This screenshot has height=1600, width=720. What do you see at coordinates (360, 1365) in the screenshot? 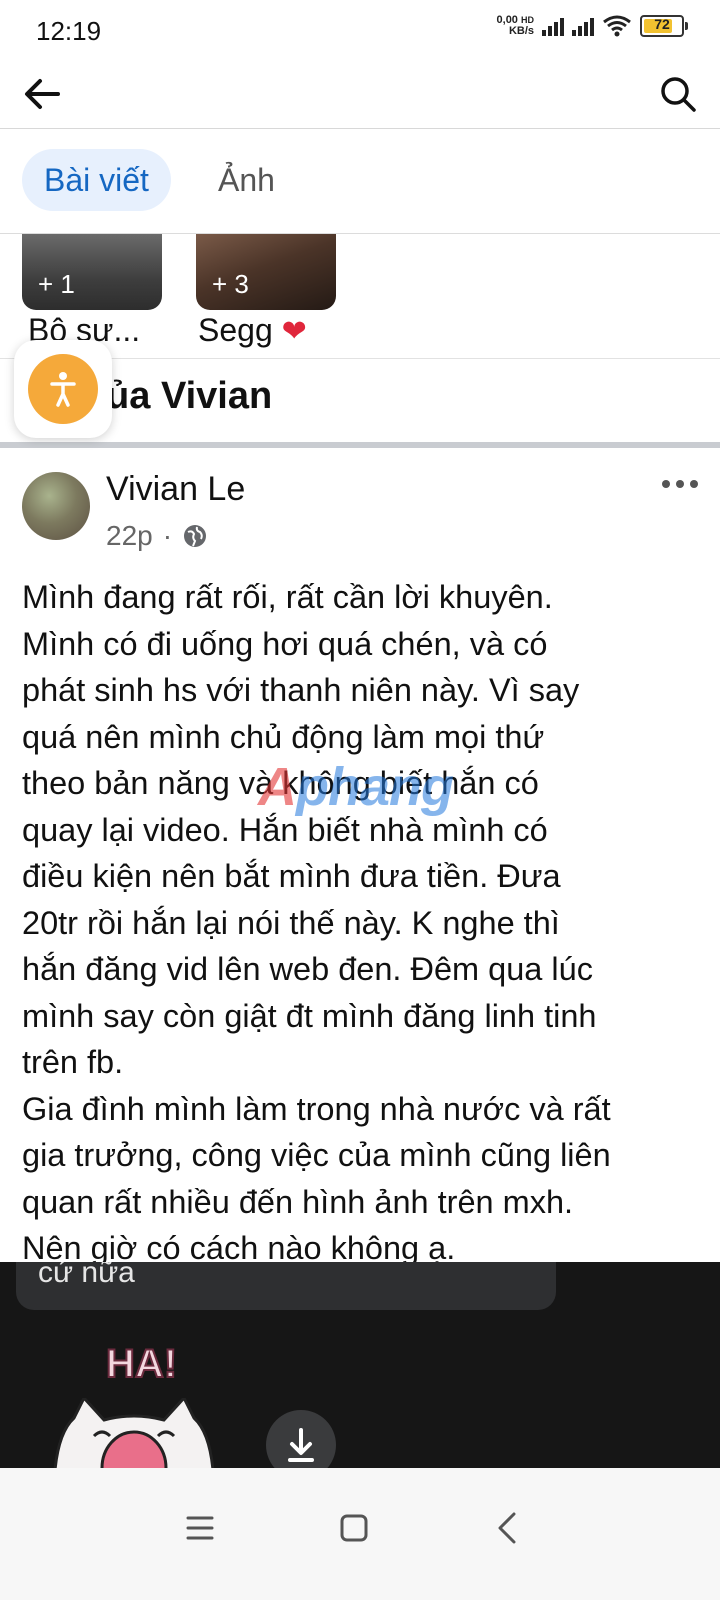
I see `chat-overlay: cứ nữa HA!` at bounding box center [360, 1365].